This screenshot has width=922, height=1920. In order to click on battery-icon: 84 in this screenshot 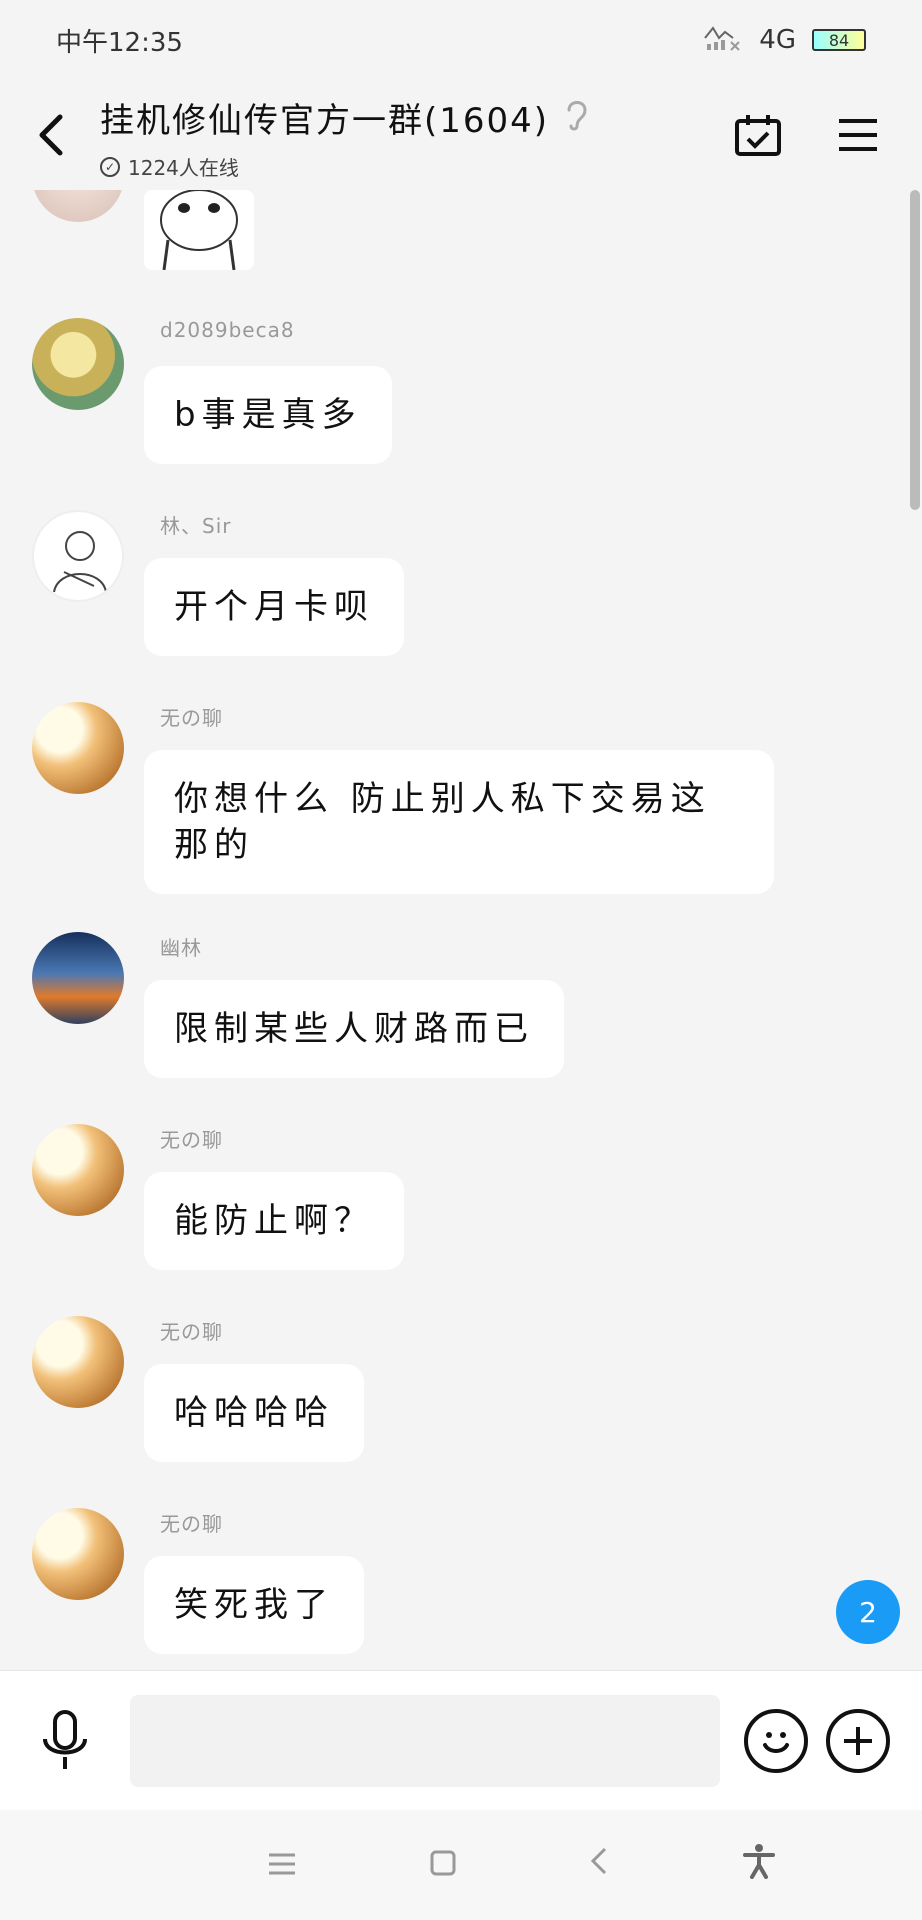, I will do `click(839, 40)`.